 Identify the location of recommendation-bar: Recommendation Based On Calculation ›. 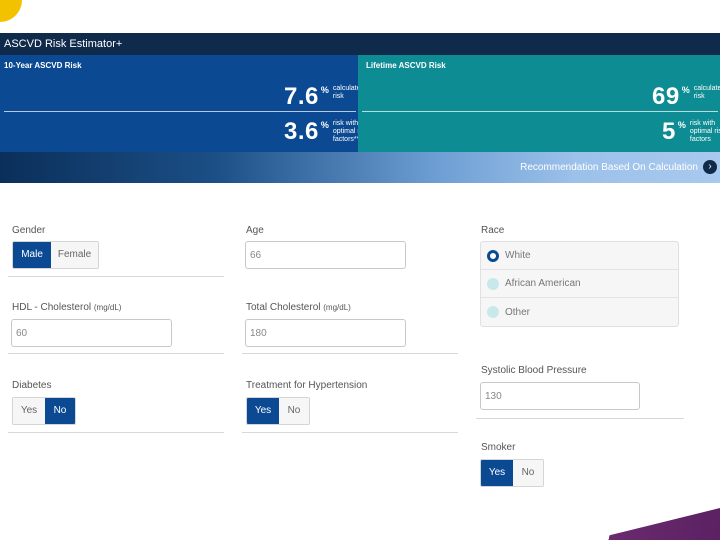
(360, 167).